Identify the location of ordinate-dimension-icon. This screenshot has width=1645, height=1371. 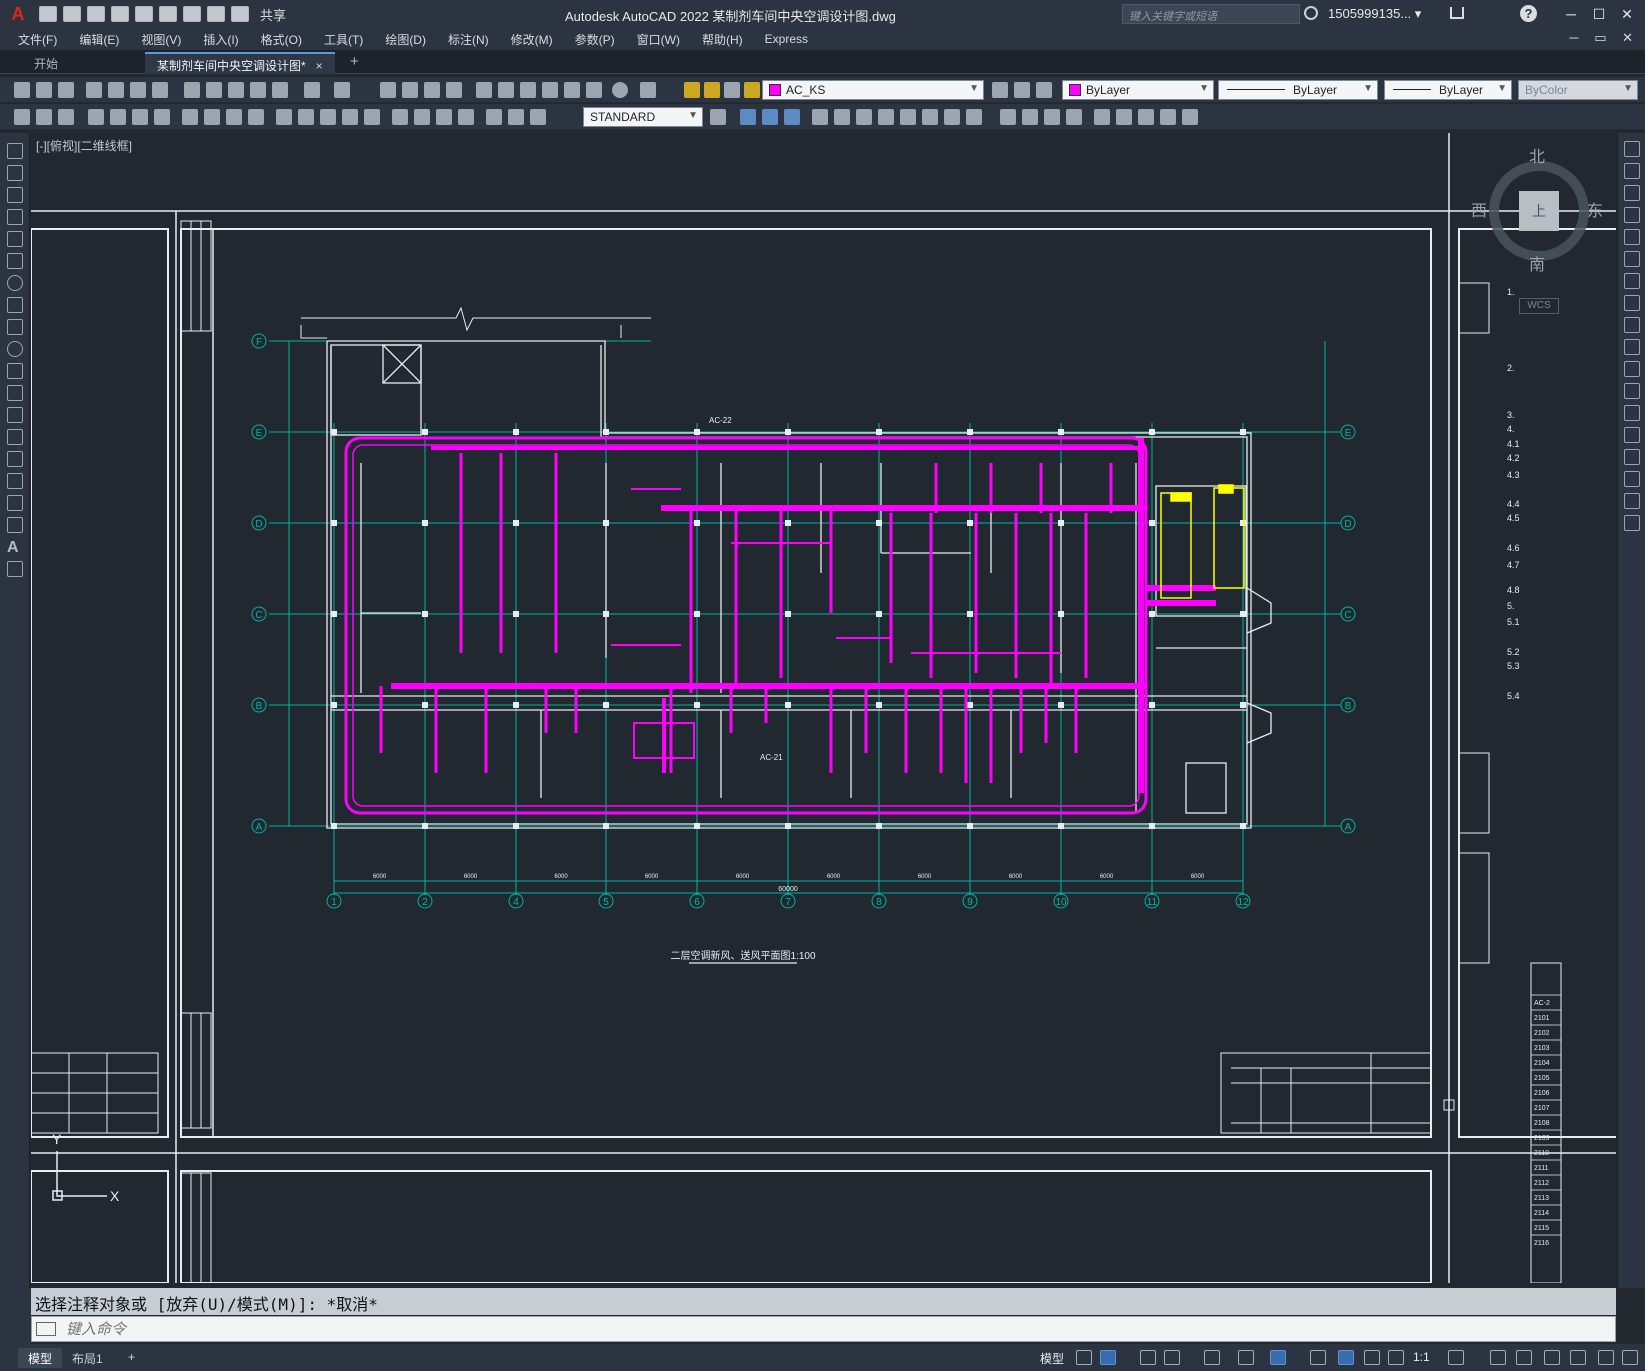
(162, 117).